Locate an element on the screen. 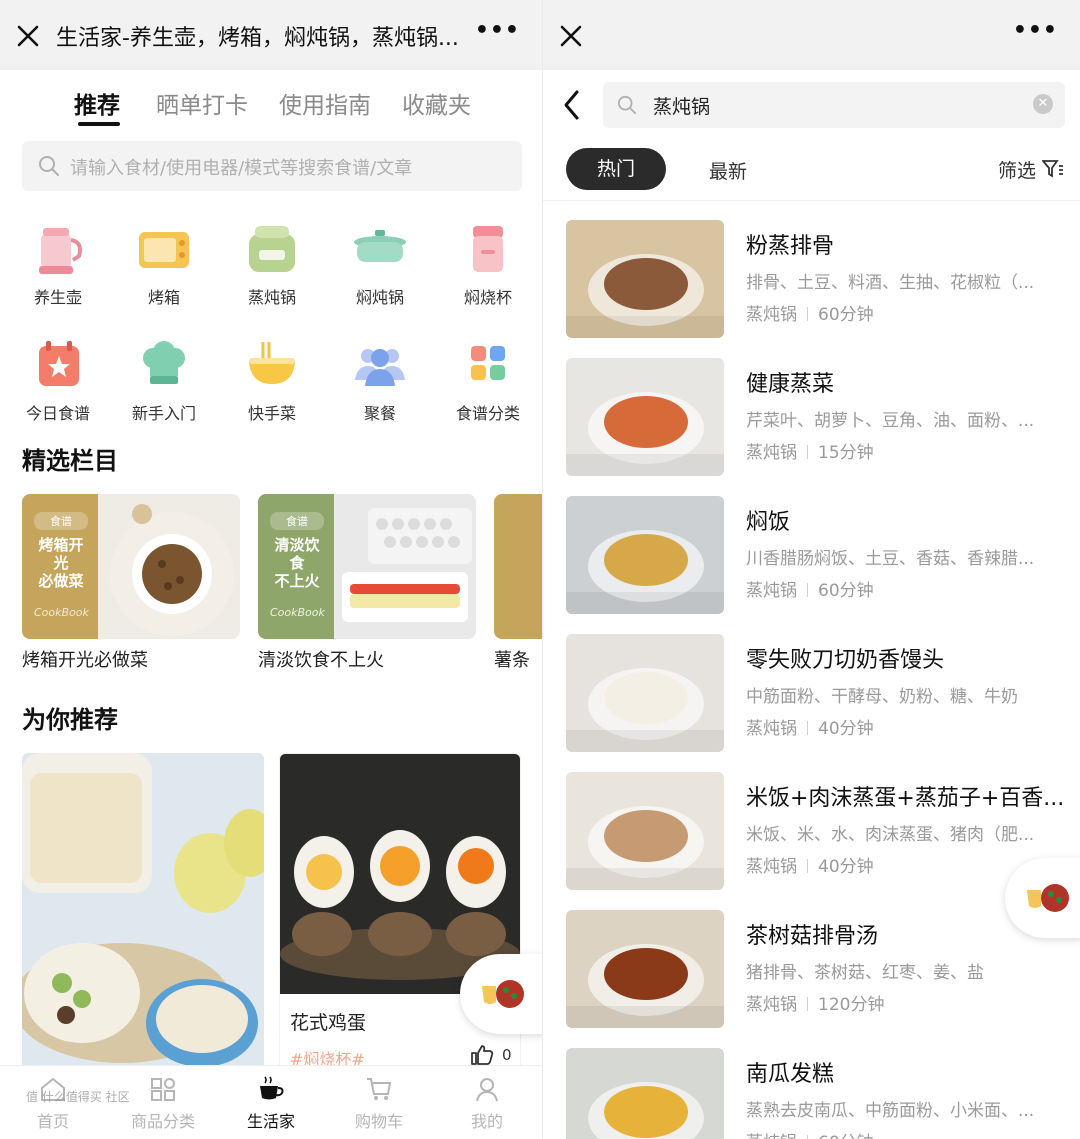 The image size is (1080, 1139). category-health-kettle: 养生壶 is located at coordinates (58, 264).